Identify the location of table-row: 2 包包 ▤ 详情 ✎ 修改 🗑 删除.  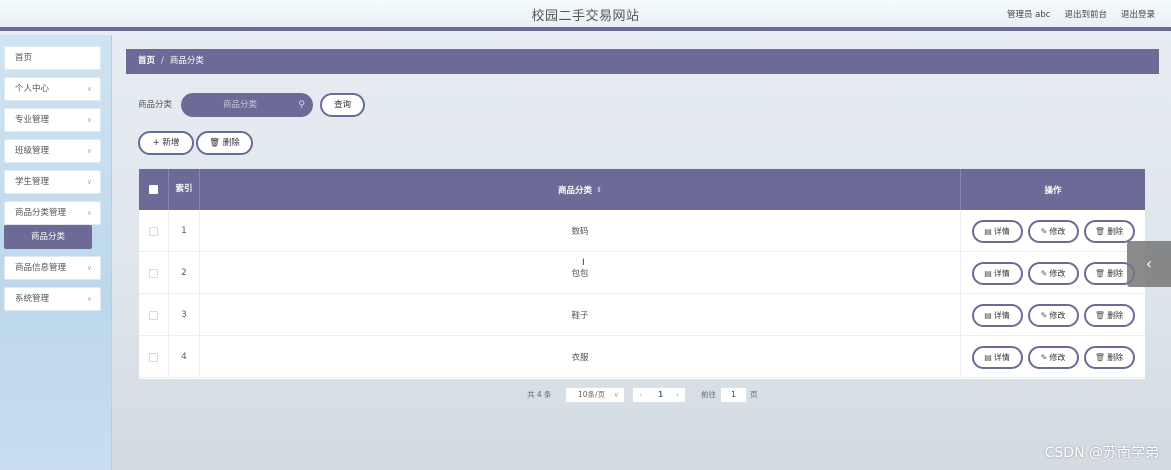
(642, 273).